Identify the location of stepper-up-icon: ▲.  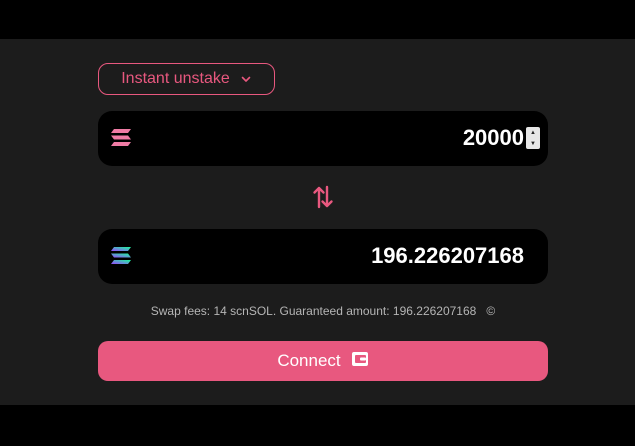
(533, 132).